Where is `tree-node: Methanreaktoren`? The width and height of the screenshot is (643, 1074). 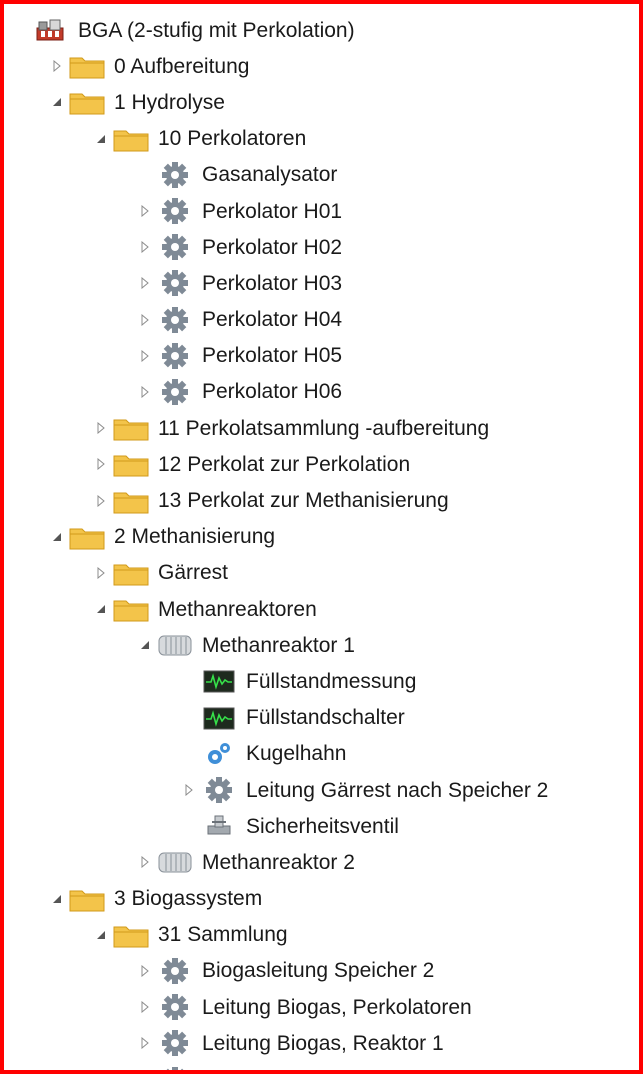
tree-node: Methanreaktoren is located at coordinates (321, 609).